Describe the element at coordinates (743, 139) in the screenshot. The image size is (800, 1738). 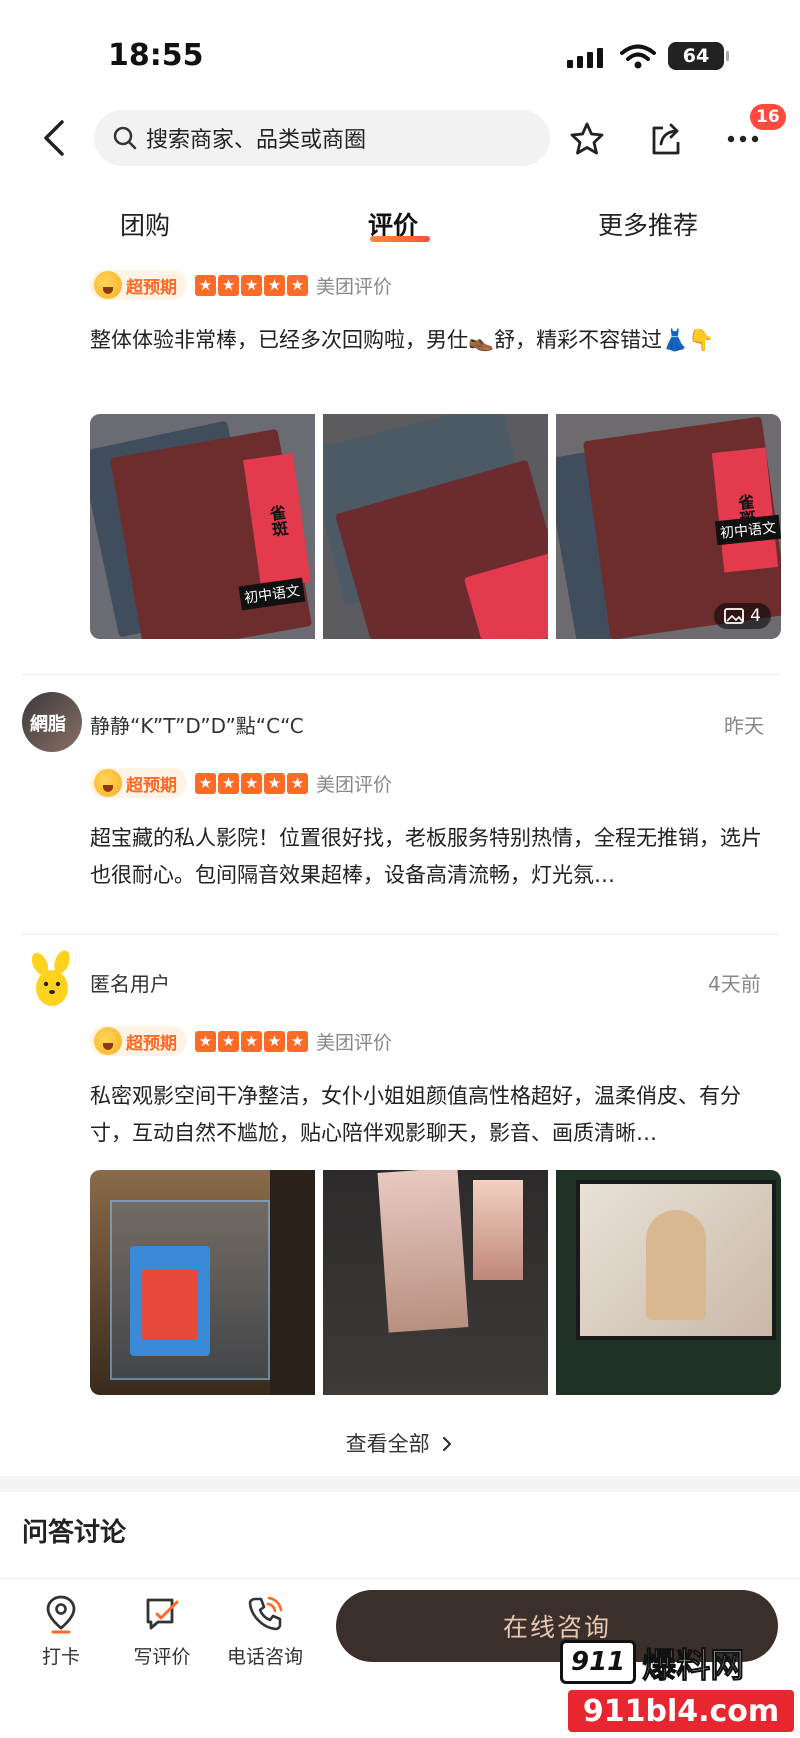
I see `more-icon` at that location.